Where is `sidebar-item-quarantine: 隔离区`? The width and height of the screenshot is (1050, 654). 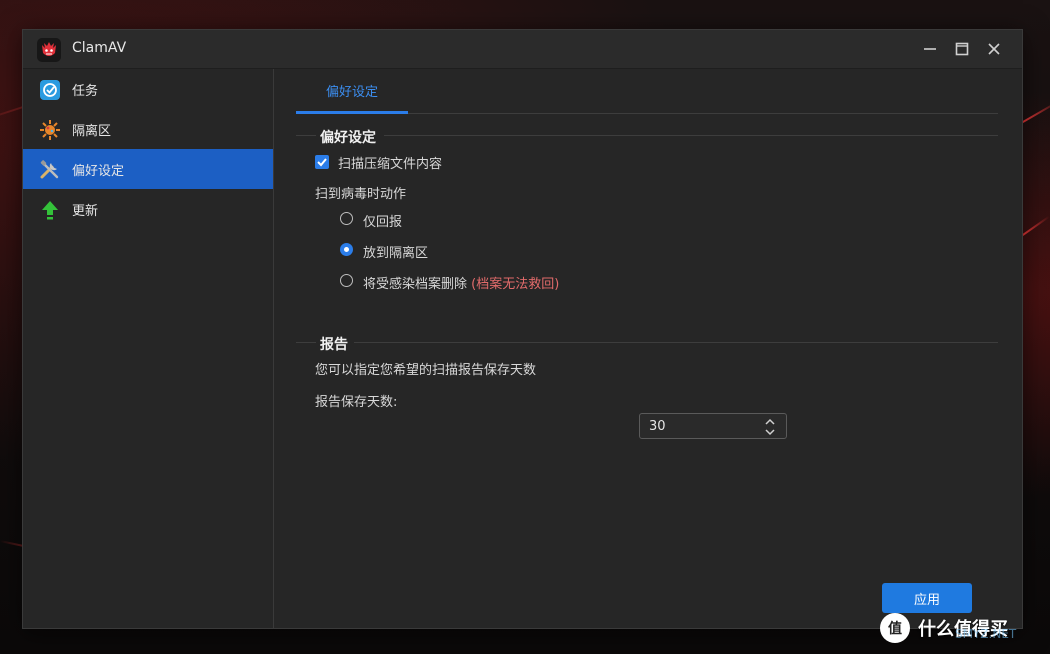
sidebar-item-quarantine: 隔离区 is located at coordinates (148, 129).